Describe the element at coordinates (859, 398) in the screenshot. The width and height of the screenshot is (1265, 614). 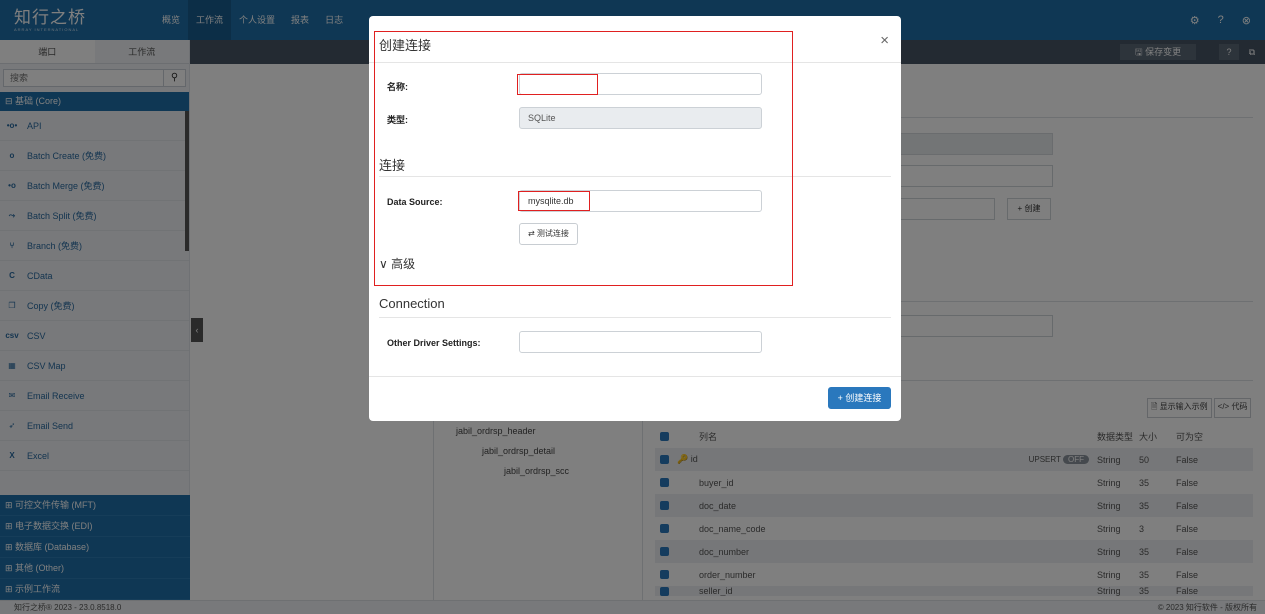
I see `create-connection-button: + 创建连接` at that location.